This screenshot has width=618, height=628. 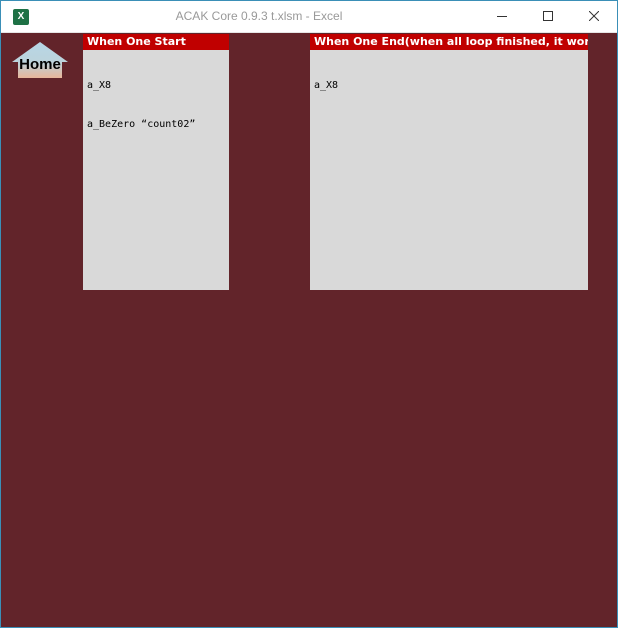 What do you see at coordinates (326, 85) in the screenshot?
I see `end-line-1: a_X8` at bounding box center [326, 85].